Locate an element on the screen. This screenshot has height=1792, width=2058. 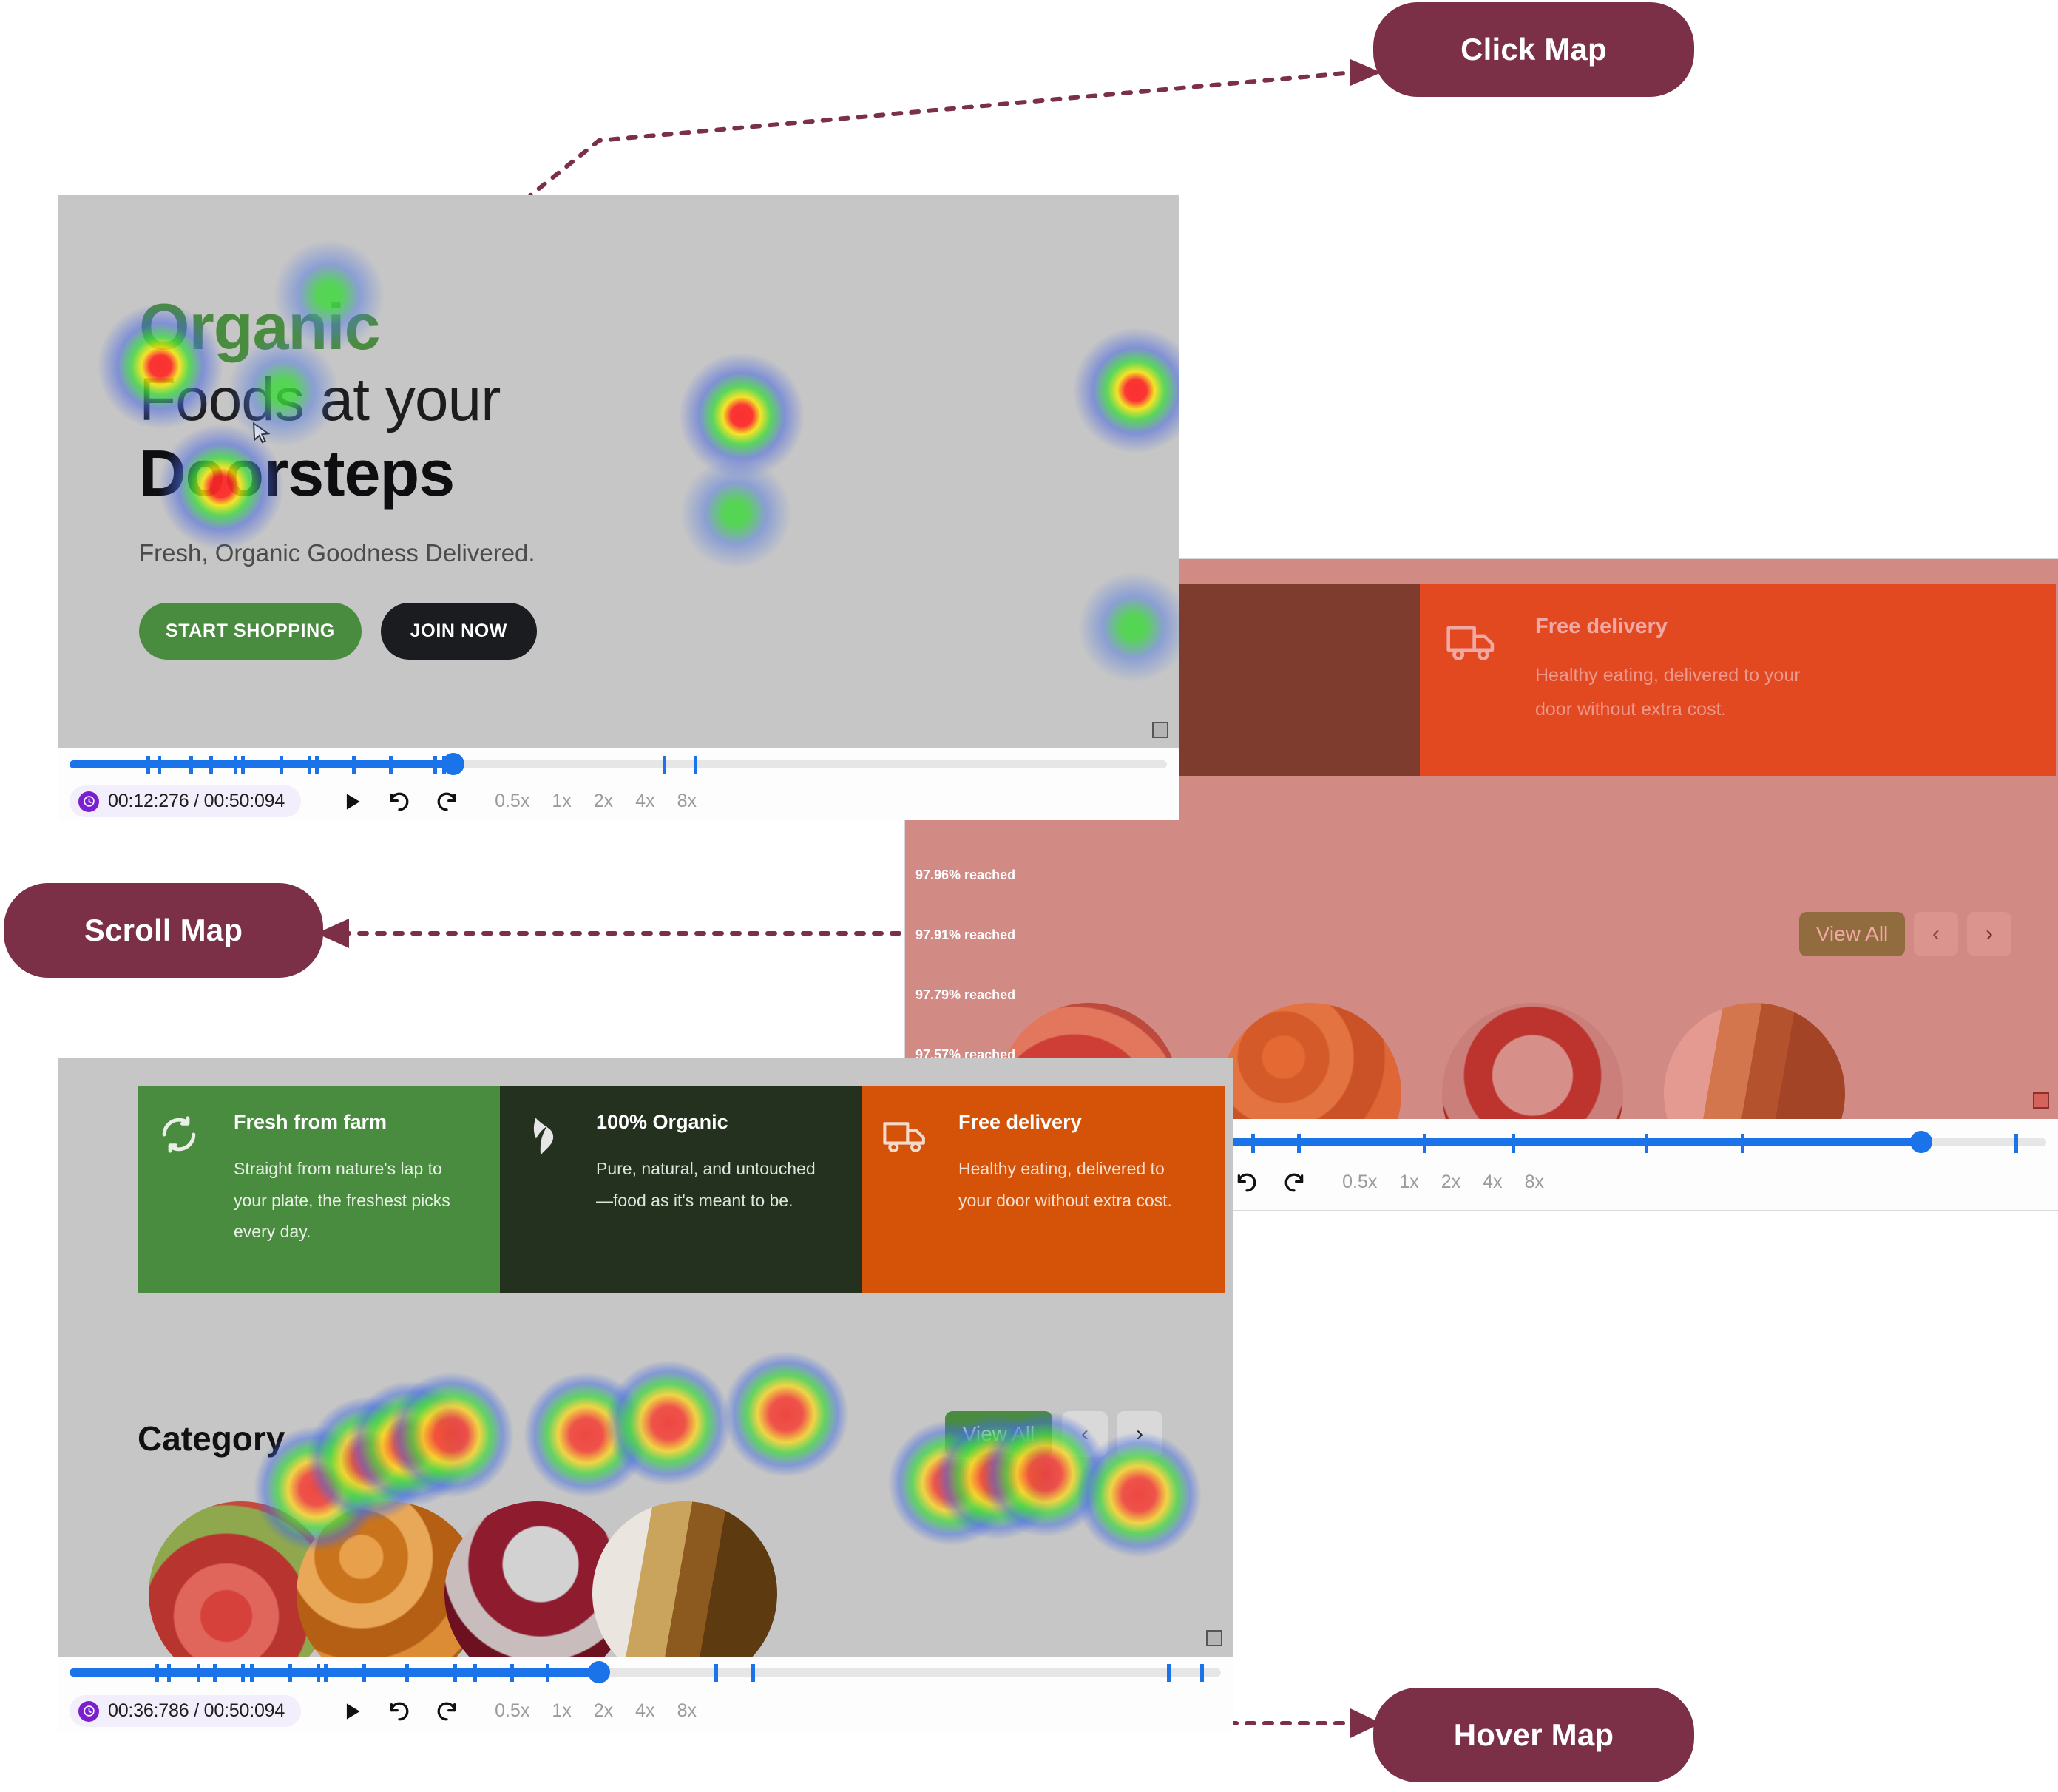
category-item-cinnamon-rolls is located at coordinates (1310, 1061).